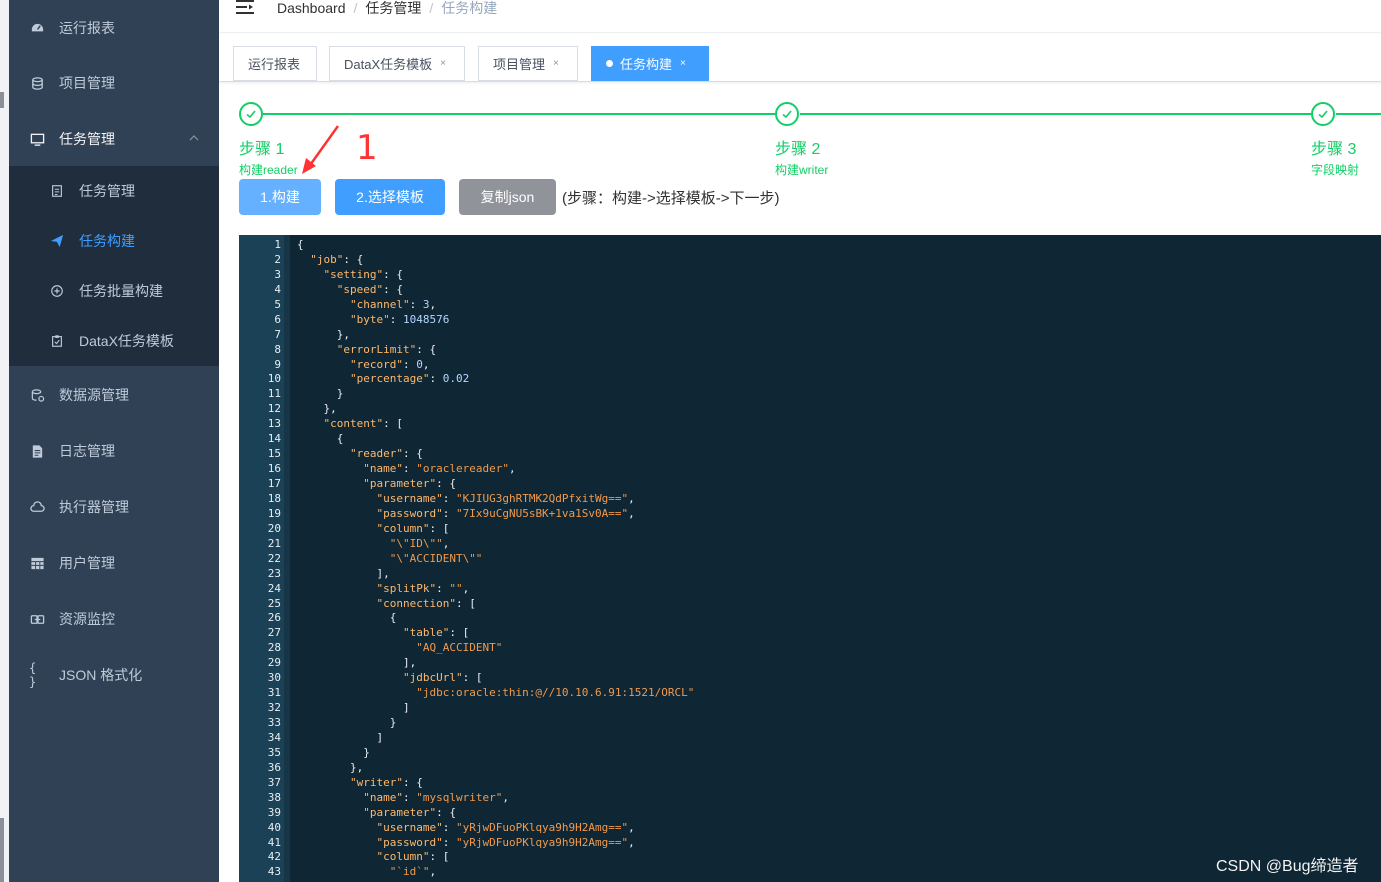 The image size is (1381, 882). Describe the element at coordinates (114, 139) in the screenshot. I see `sidebar-item-task-management: 任务管理` at that location.